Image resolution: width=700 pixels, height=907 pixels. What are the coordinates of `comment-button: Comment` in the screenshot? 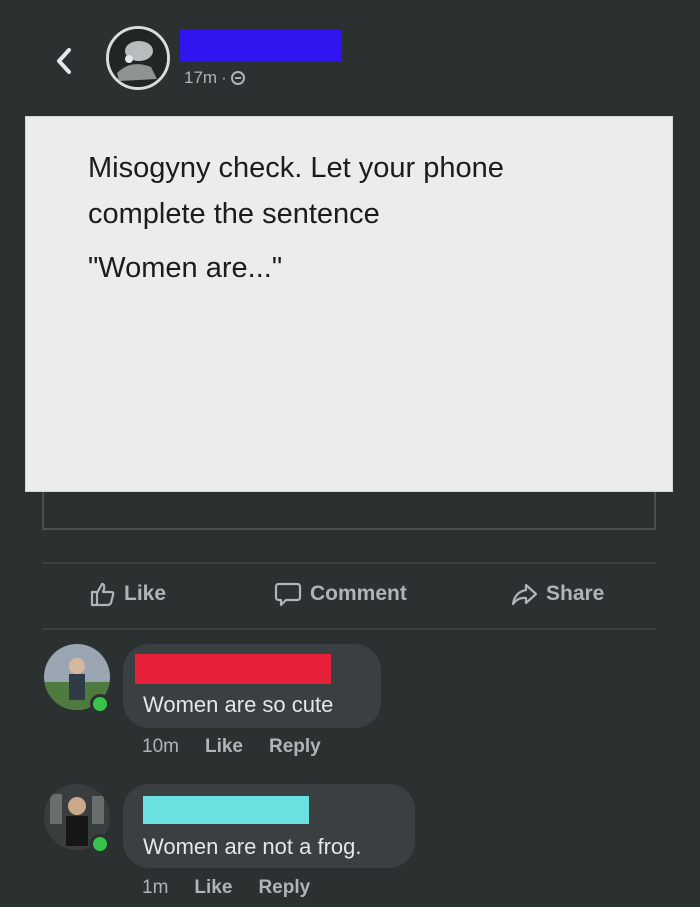 It's located at (340, 594).